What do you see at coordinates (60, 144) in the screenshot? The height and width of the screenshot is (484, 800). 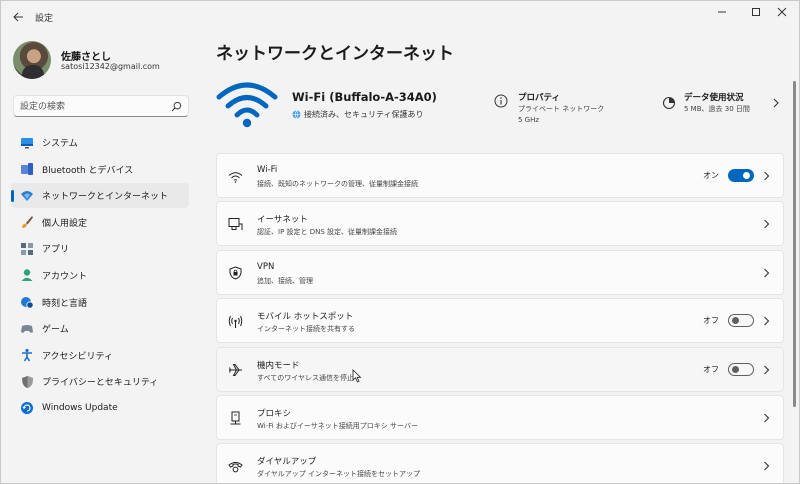 I see `sidebar-item-label: システム` at bounding box center [60, 144].